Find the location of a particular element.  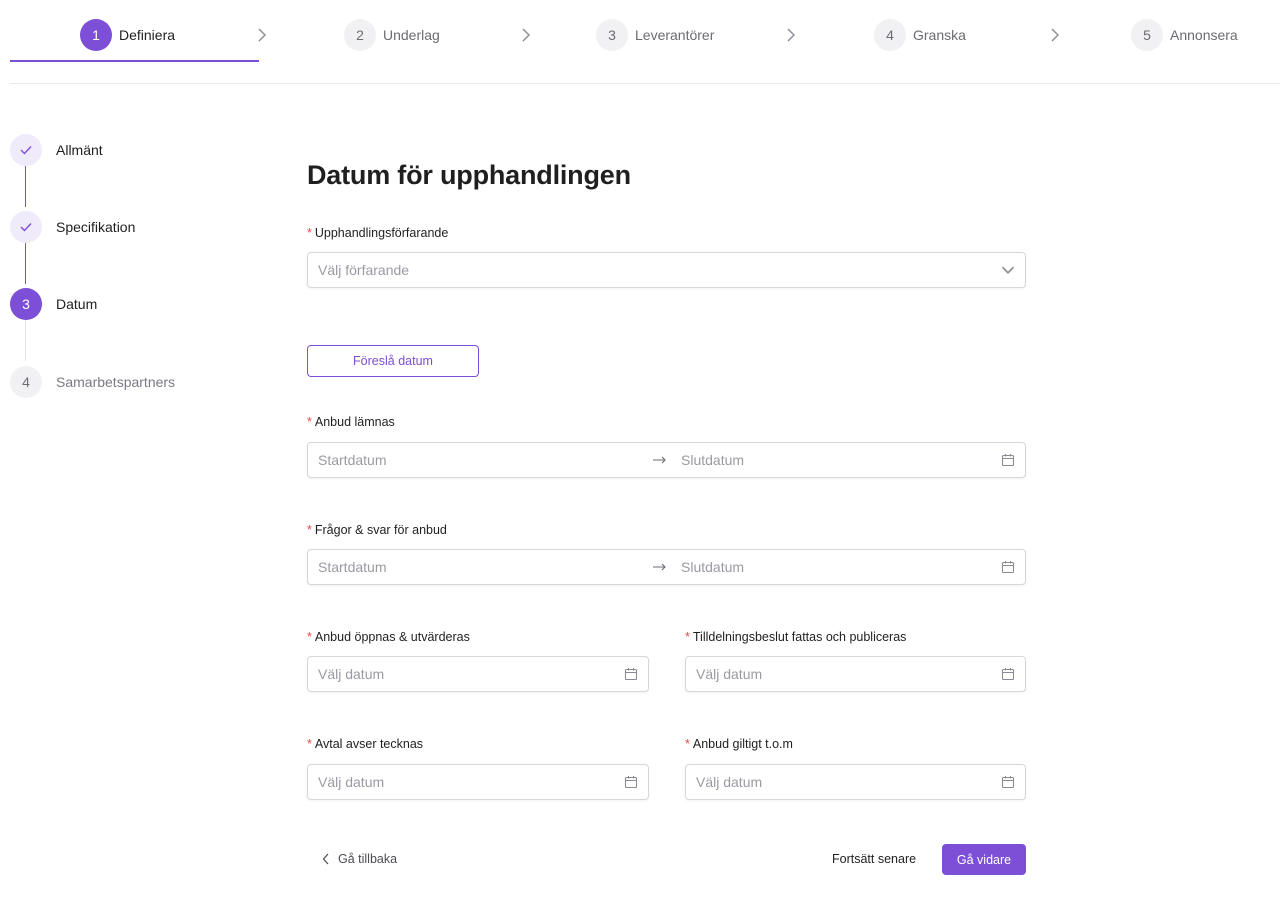

back-label: Gå tillbaka is located at coordinates (368, 859).